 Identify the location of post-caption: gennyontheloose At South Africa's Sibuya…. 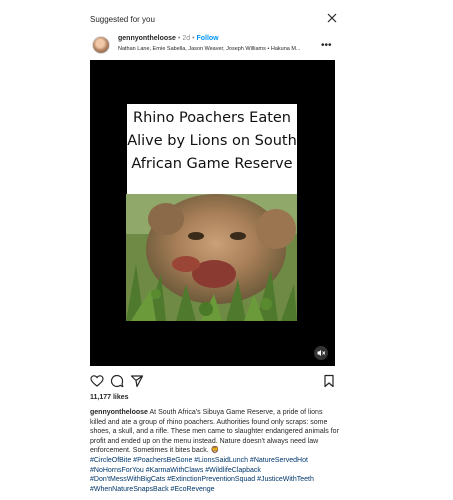
(215, 451).